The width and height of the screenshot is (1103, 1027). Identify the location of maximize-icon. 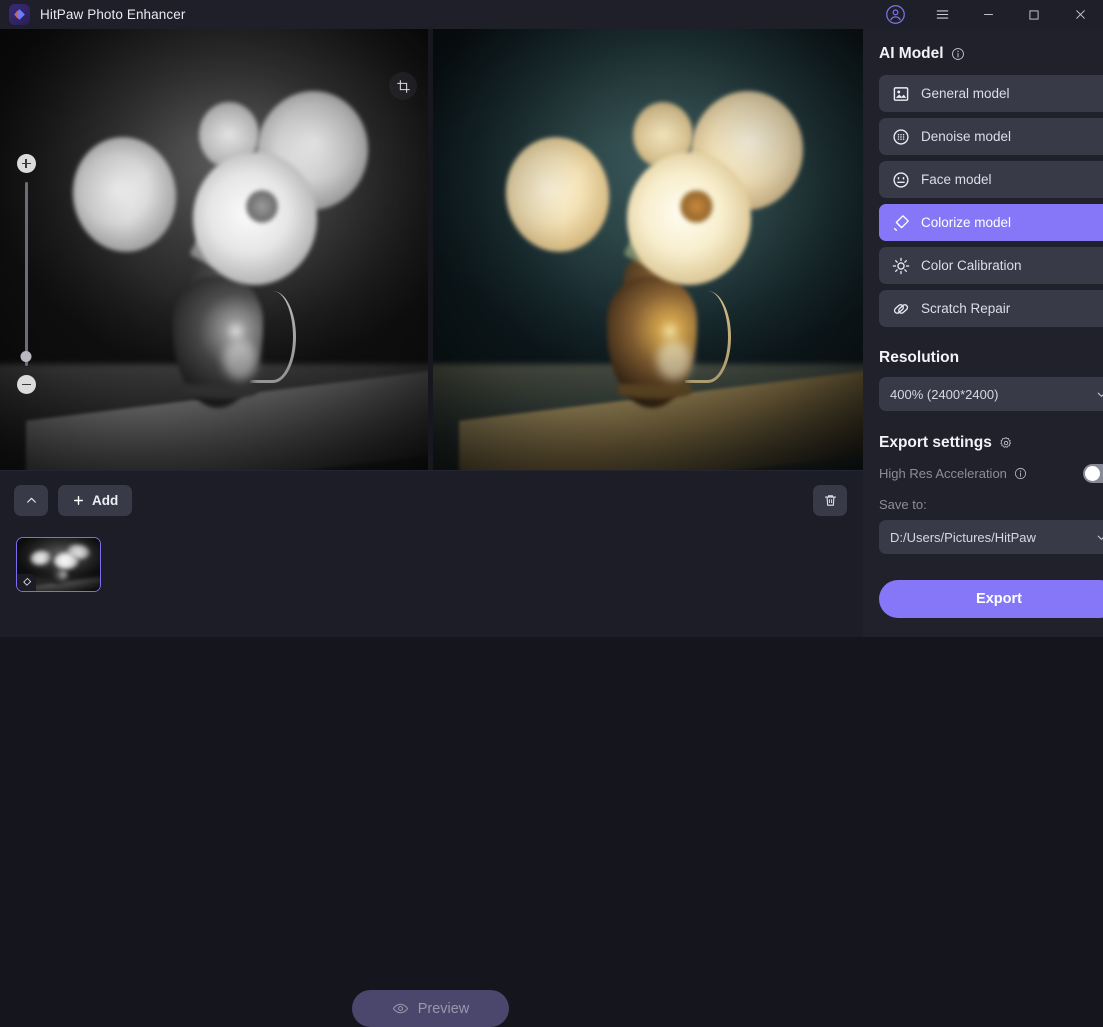
(1034, 14).